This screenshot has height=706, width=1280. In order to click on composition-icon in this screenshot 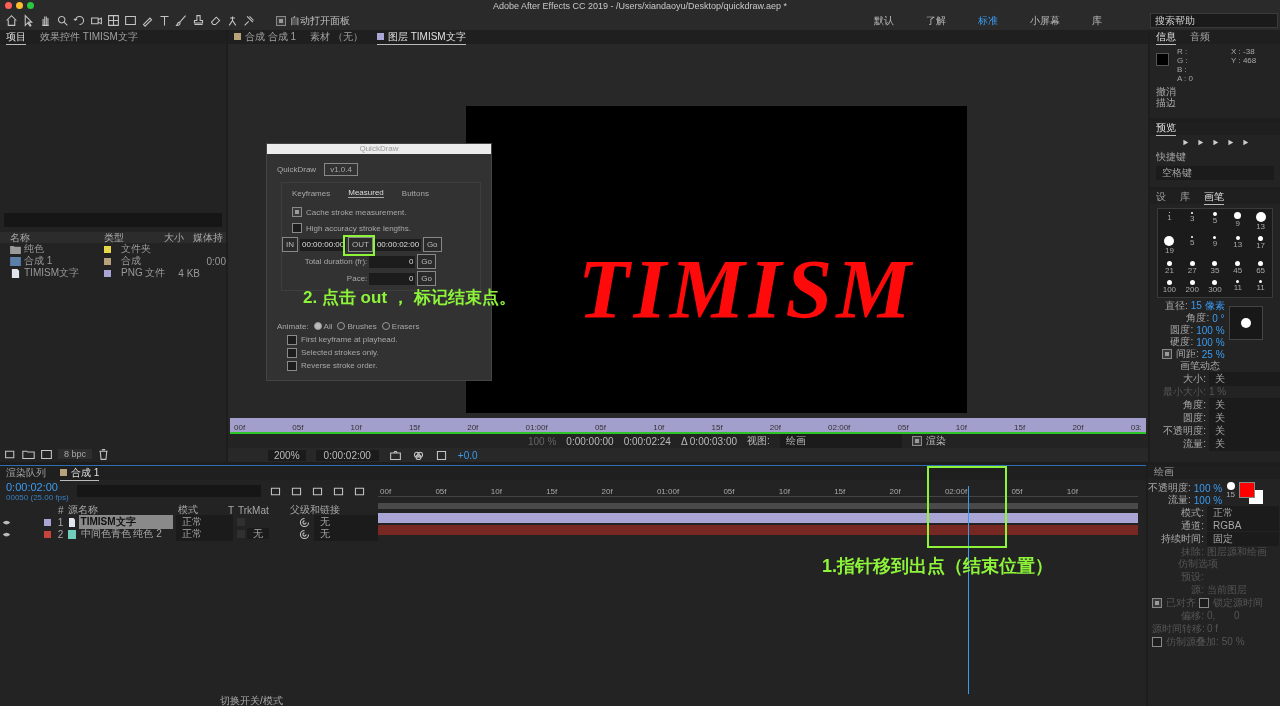, I will do `click(46, 454)`.